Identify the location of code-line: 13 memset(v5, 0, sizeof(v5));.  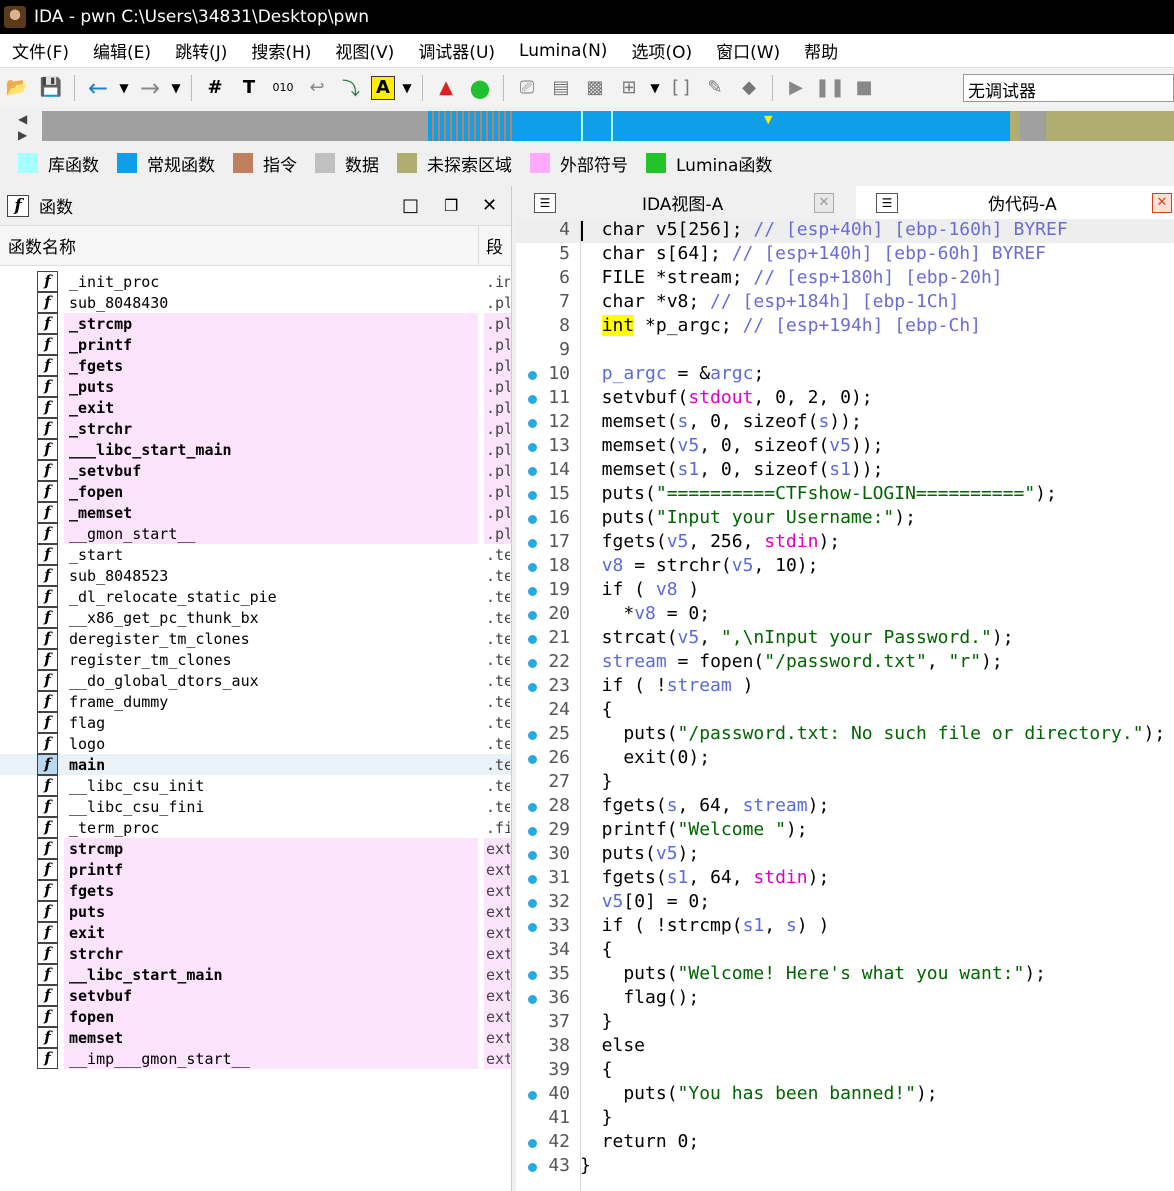
(845, 447).